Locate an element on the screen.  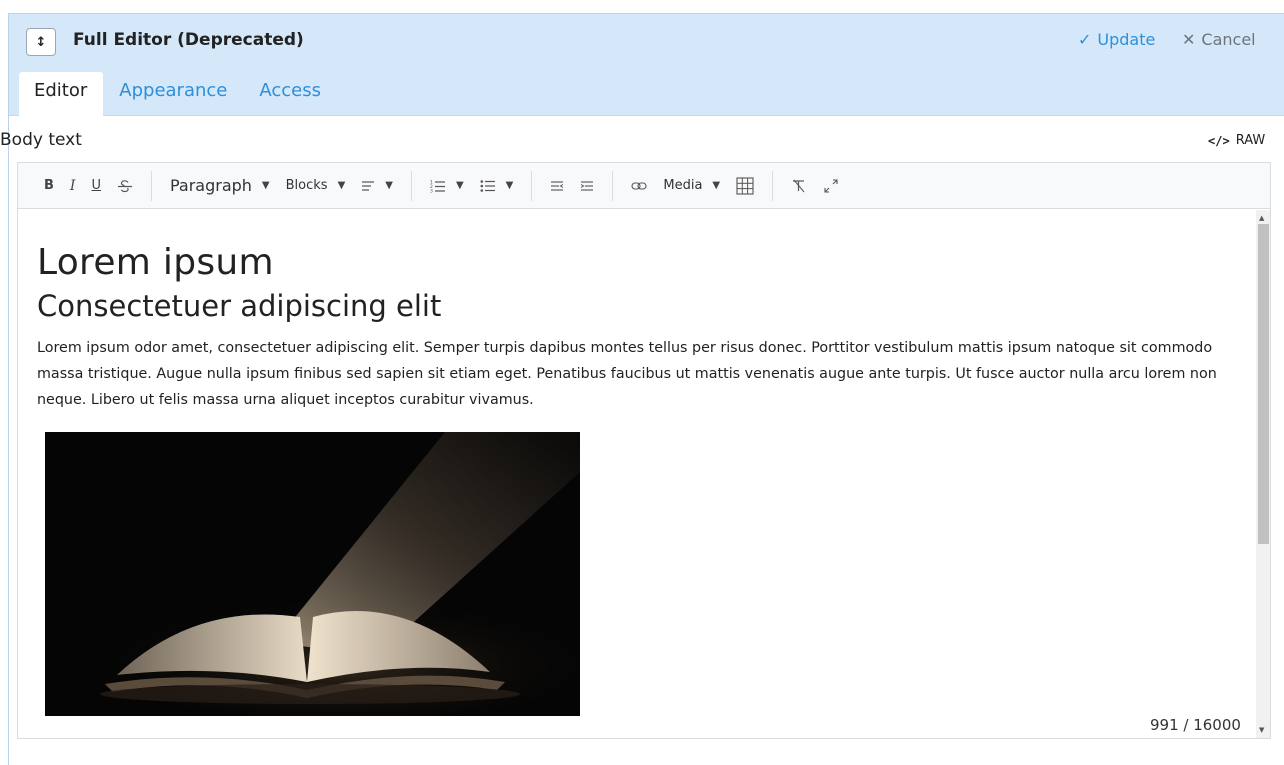
table-icon is located at coordinates (745, 185).